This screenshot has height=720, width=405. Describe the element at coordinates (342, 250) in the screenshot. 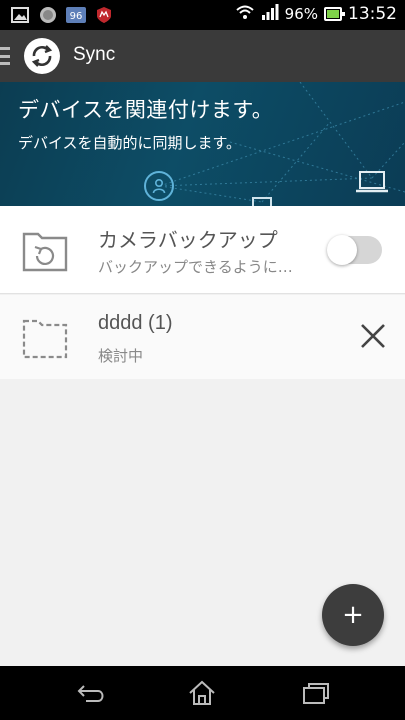

I see `toggle-knob` at that location.